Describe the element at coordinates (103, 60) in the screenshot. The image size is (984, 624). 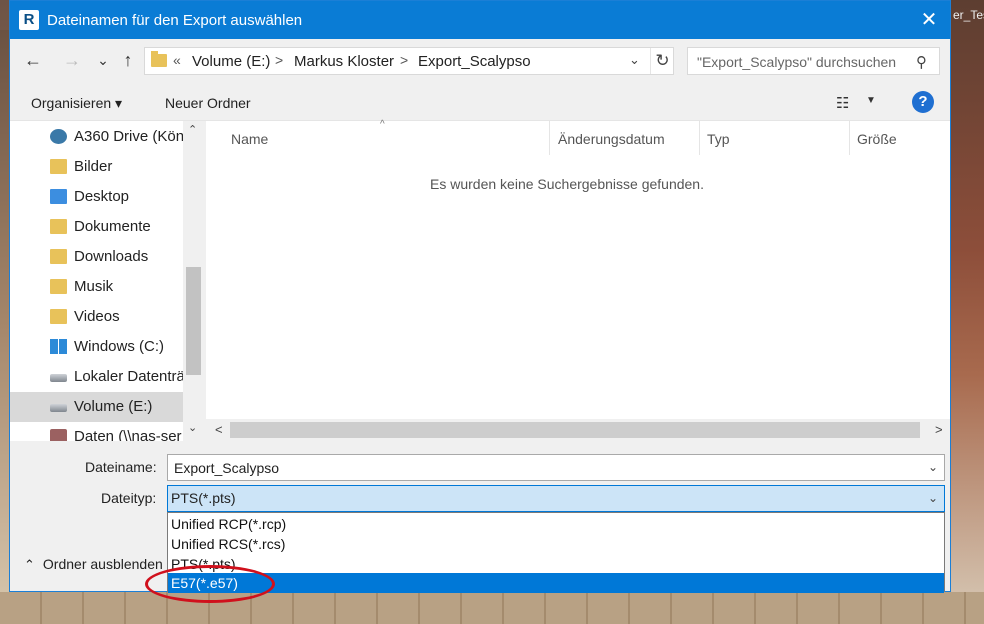
I see `recent-locations-icon: ⌄` at that location.